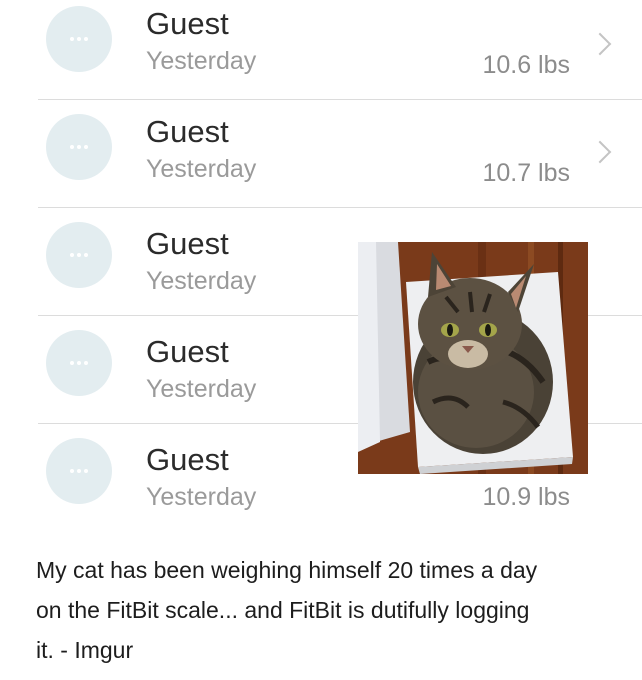  Describe the element at coordinates (526, 173) in the screenshot. I see `entry-weight: 10.7 lbs` at that location.